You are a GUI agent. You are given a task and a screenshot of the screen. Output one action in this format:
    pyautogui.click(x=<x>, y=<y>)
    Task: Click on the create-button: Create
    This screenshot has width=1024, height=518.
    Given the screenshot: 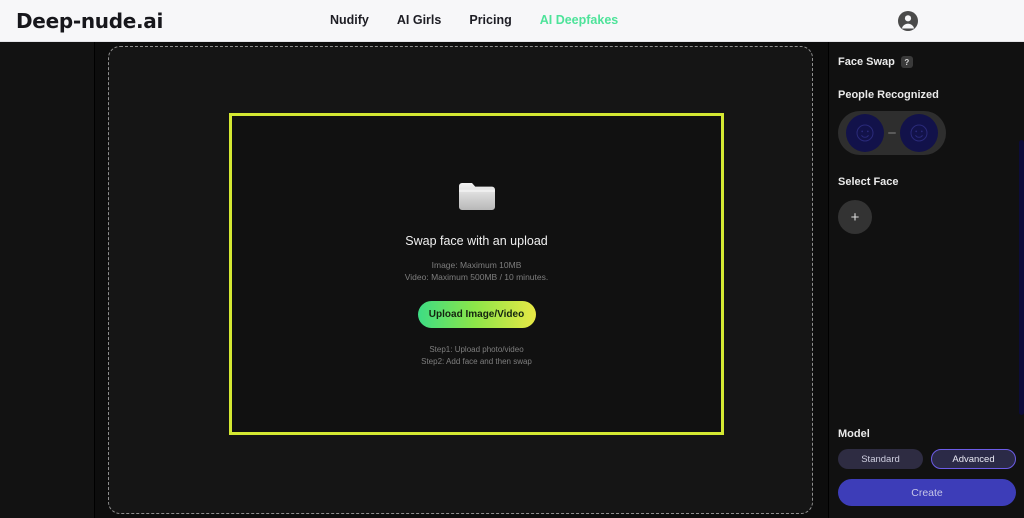 What is the action you would take?
    pyautogui.click(x=927, y=492)
    